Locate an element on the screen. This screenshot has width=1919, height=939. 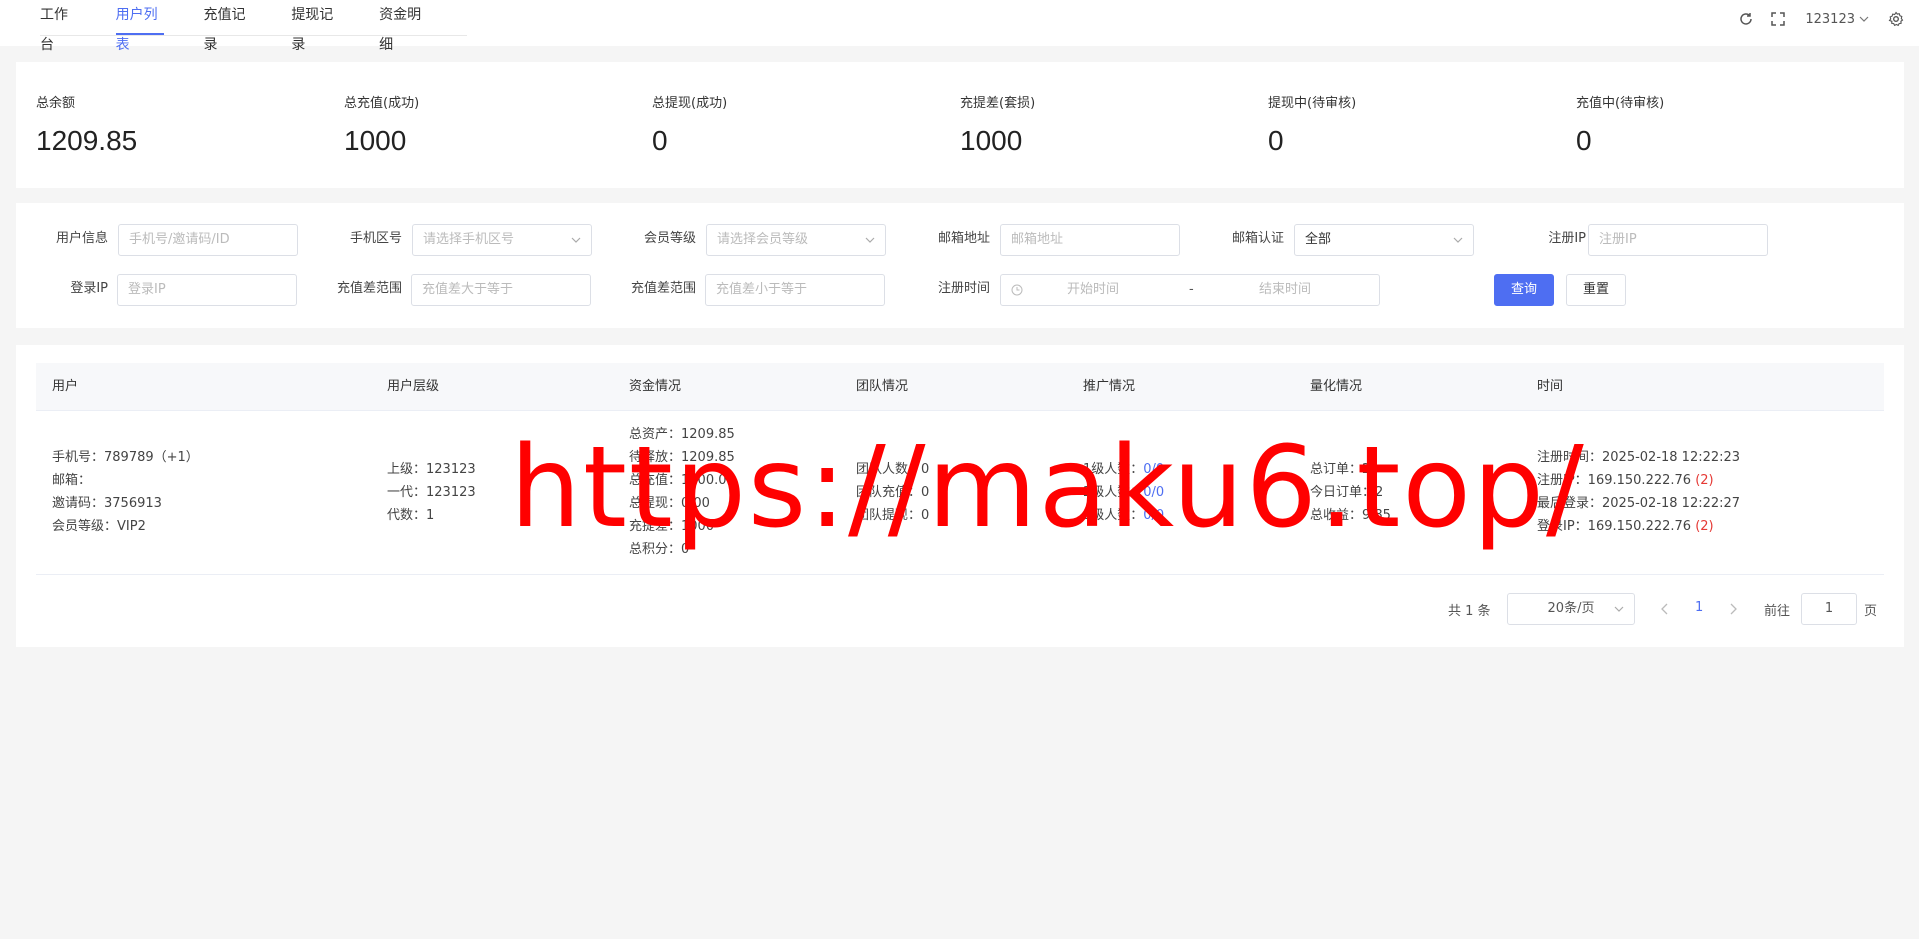
reset-button: 重置 is located at coordinates (1596, 290).